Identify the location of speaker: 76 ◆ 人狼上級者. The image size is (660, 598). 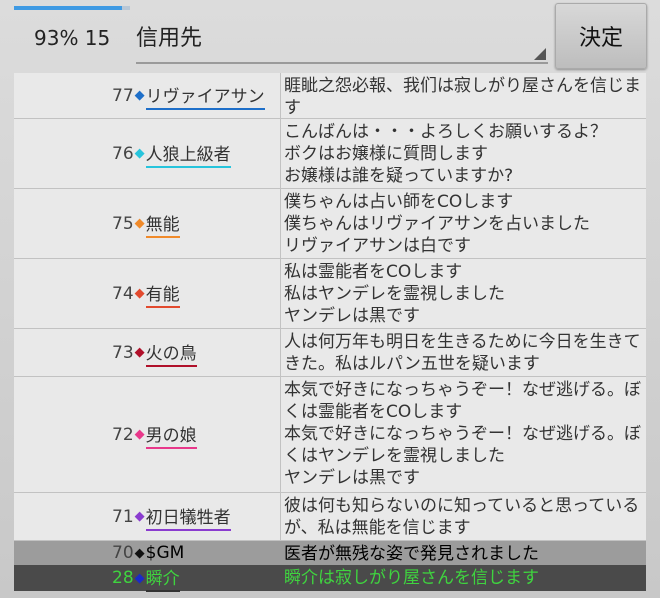
(196, 154).